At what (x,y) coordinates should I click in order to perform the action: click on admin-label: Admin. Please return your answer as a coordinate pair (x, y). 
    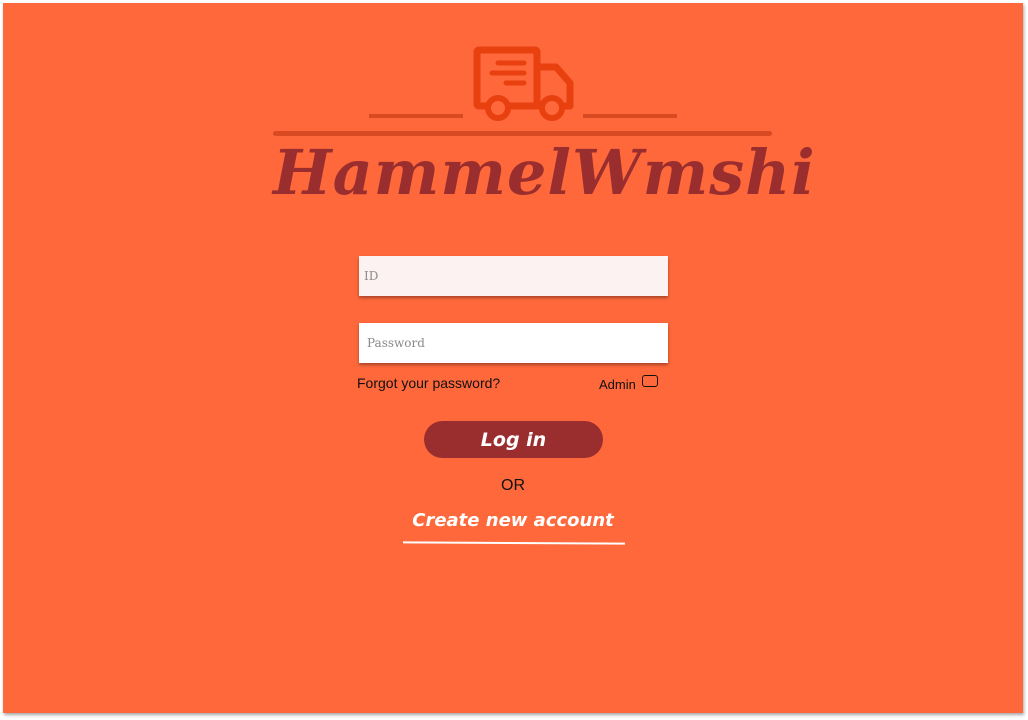
    Looking at the image, I should click on (617, 384).